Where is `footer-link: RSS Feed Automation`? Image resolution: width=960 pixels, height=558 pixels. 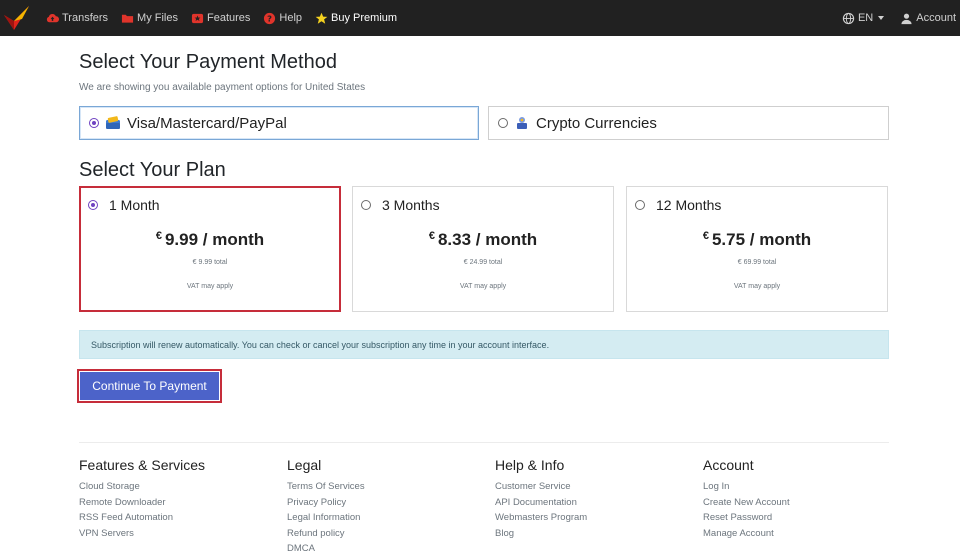 footer-link: RSS Feed Automation is located at coordinates (142, 518).